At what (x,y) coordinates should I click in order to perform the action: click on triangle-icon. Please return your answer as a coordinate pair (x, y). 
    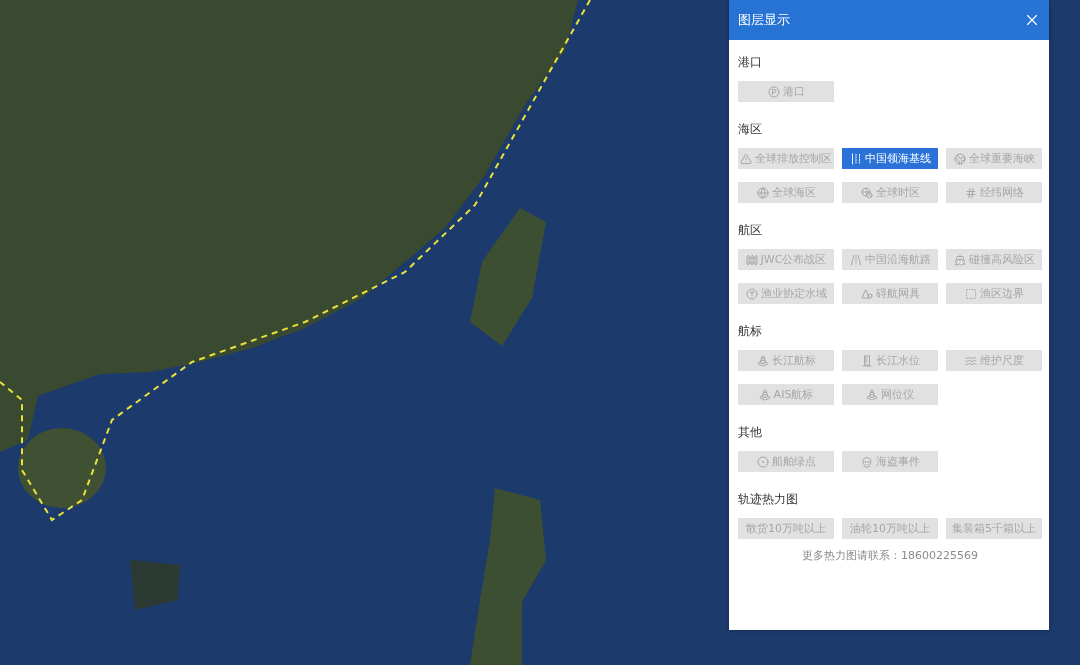
    Looking at the image, I should click on (866, 293).